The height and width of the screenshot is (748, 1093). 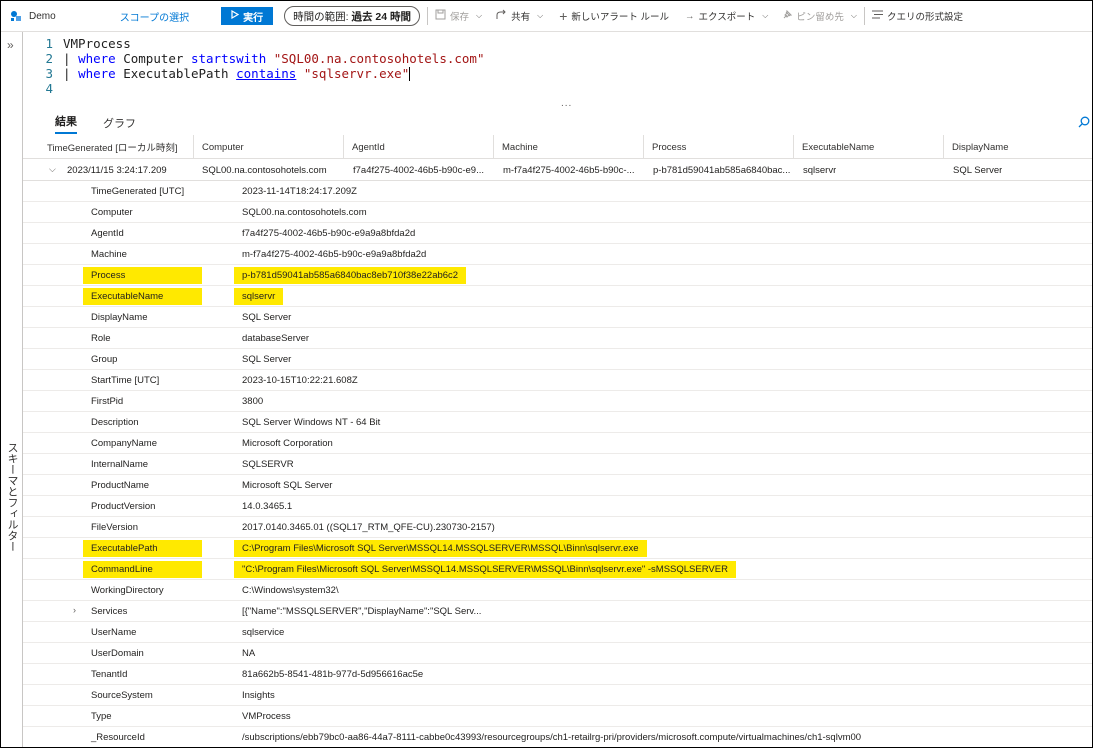 What do you see at coordinates (142, 569) in the screenshot?
I see `highlight-mark: CommandLine` at bounding box center [142, 569].